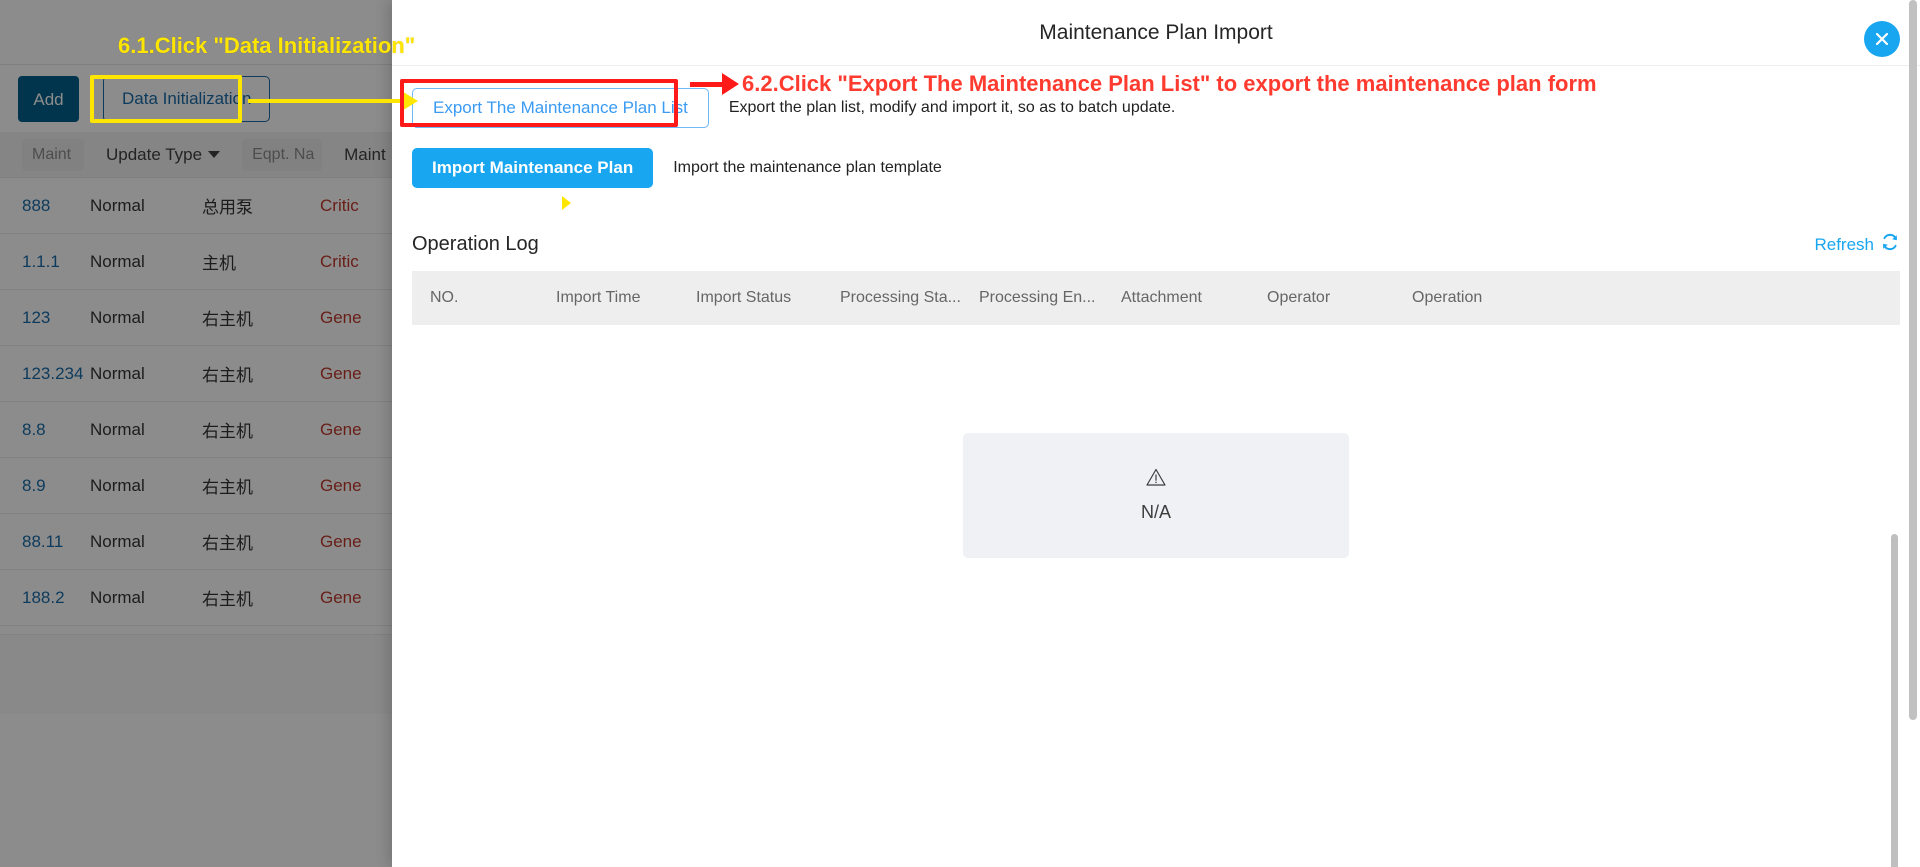  What do you see at coordinates (1156, 244) in the screenshot?
I see `operation-log-bar: Operation Log Refresh` at bounding box center [1156, 244].